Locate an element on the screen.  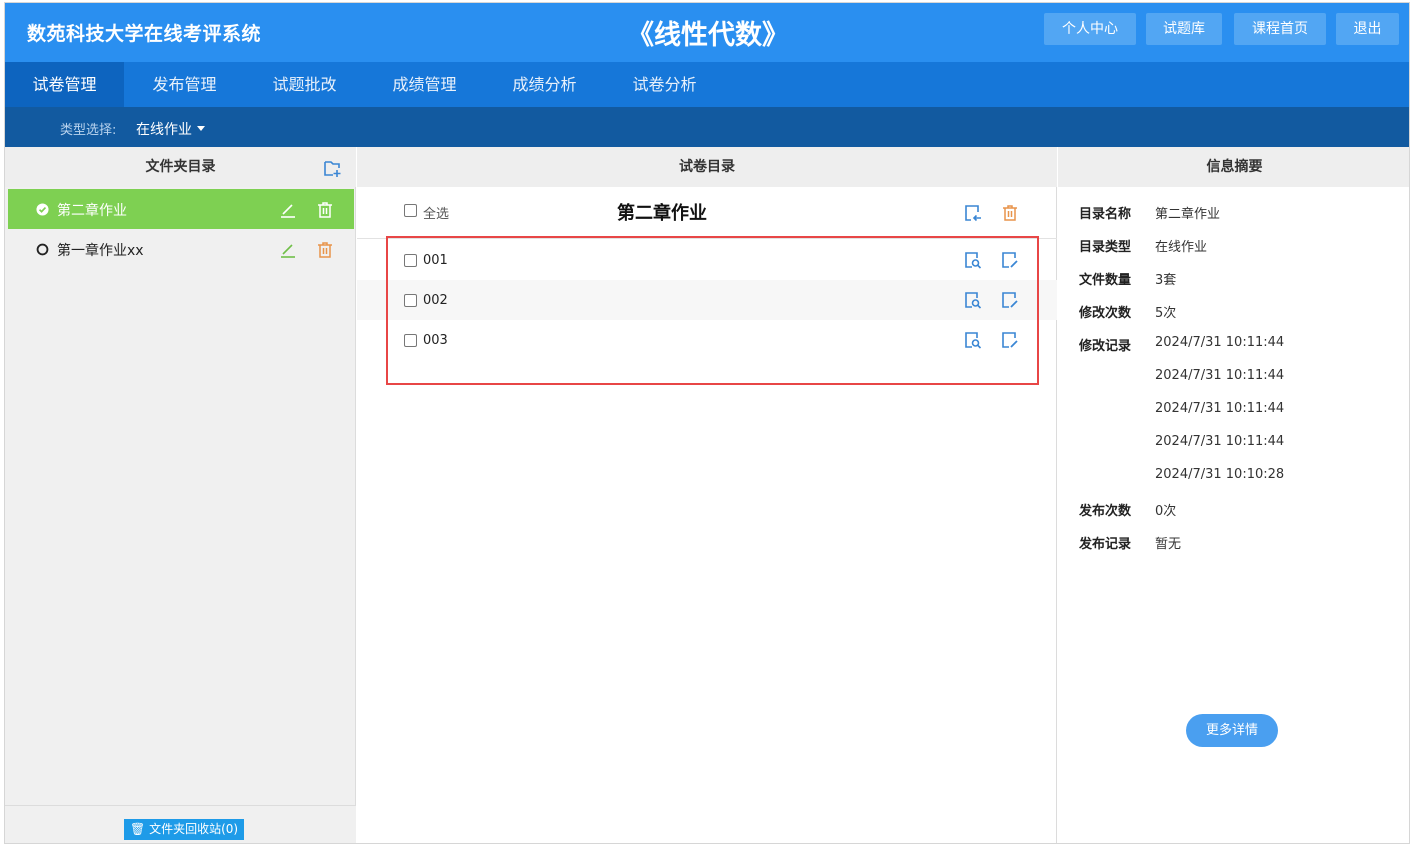
folder-item-chapter1: 第一章作业xx is located at coordinates (181, 249).